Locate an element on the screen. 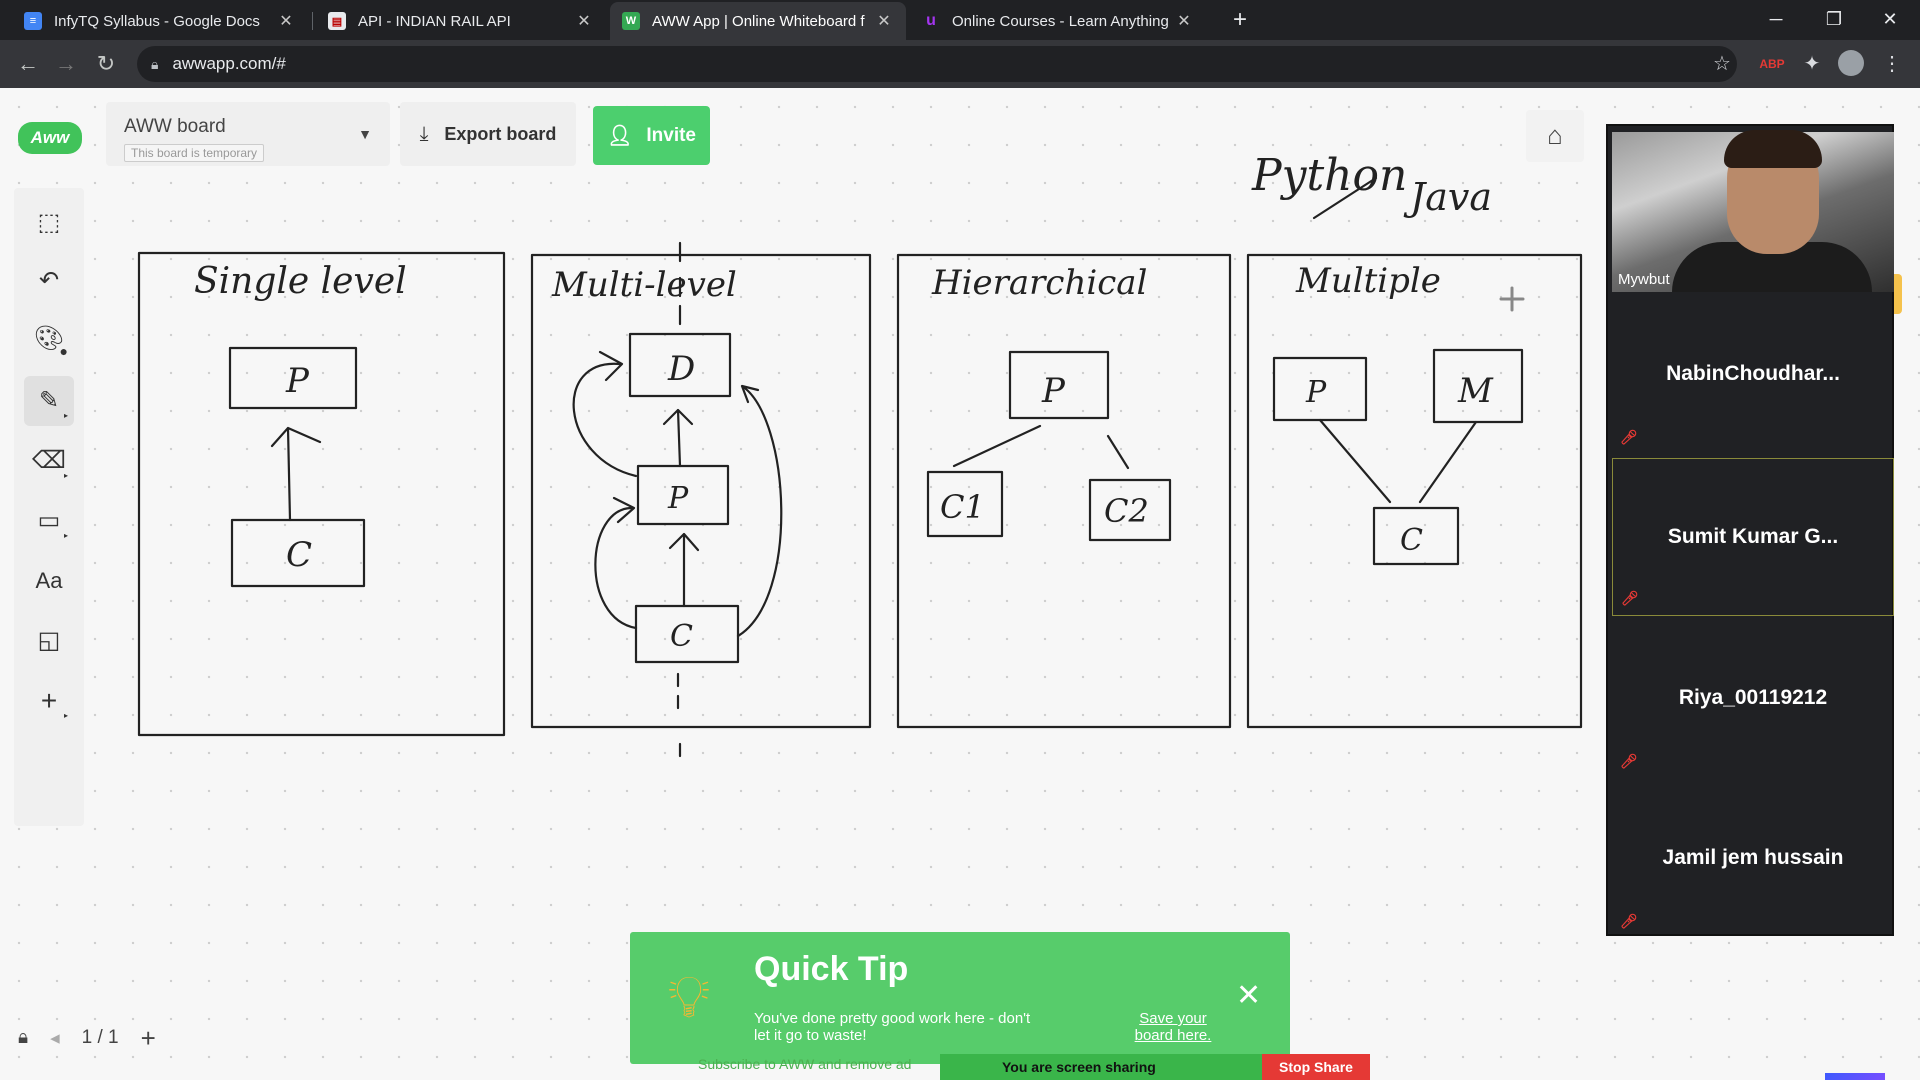 This screenshot has height=1080, width=1920. browser-toolbar: ← → ↻ 🔒︎ awwapp.com/# ☆ ABP ✦ ⋮ is located at coordinates (960, 64).